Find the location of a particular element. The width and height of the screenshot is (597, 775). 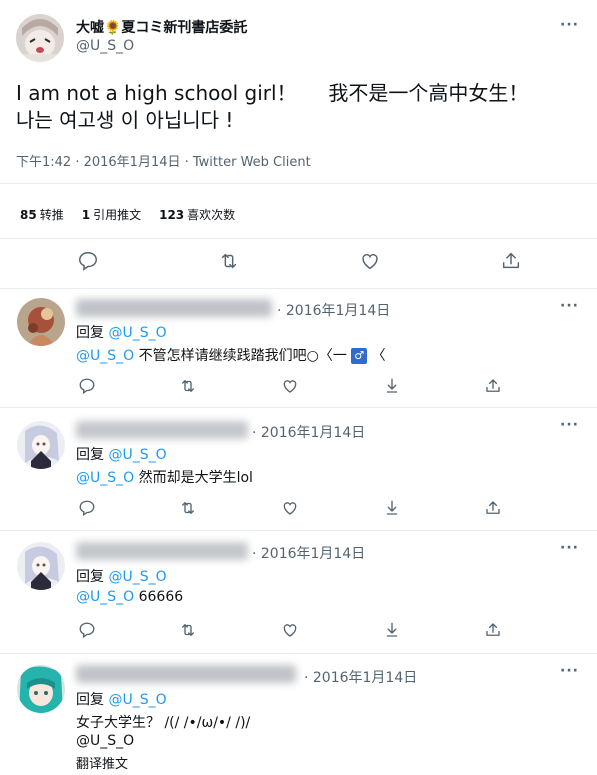

like-count: 123 喜欢次数 is located at coordinates (197, 214).